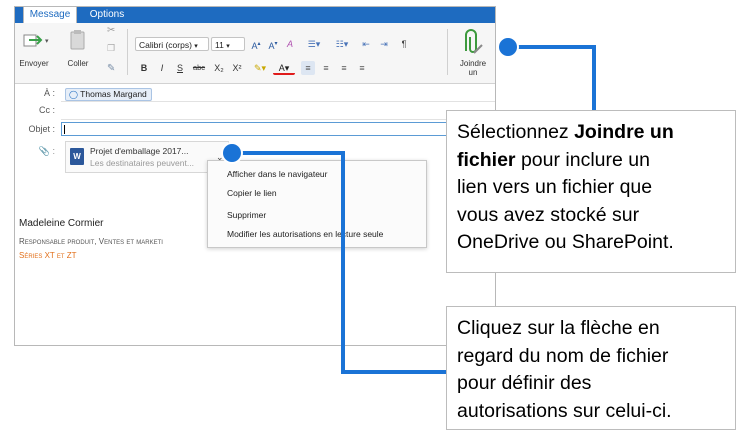 This screenshot has width=738, height=431. Describe the element at coordinates (73, 94) in the screenshot. I see `contact-icon: ◯` at that location.